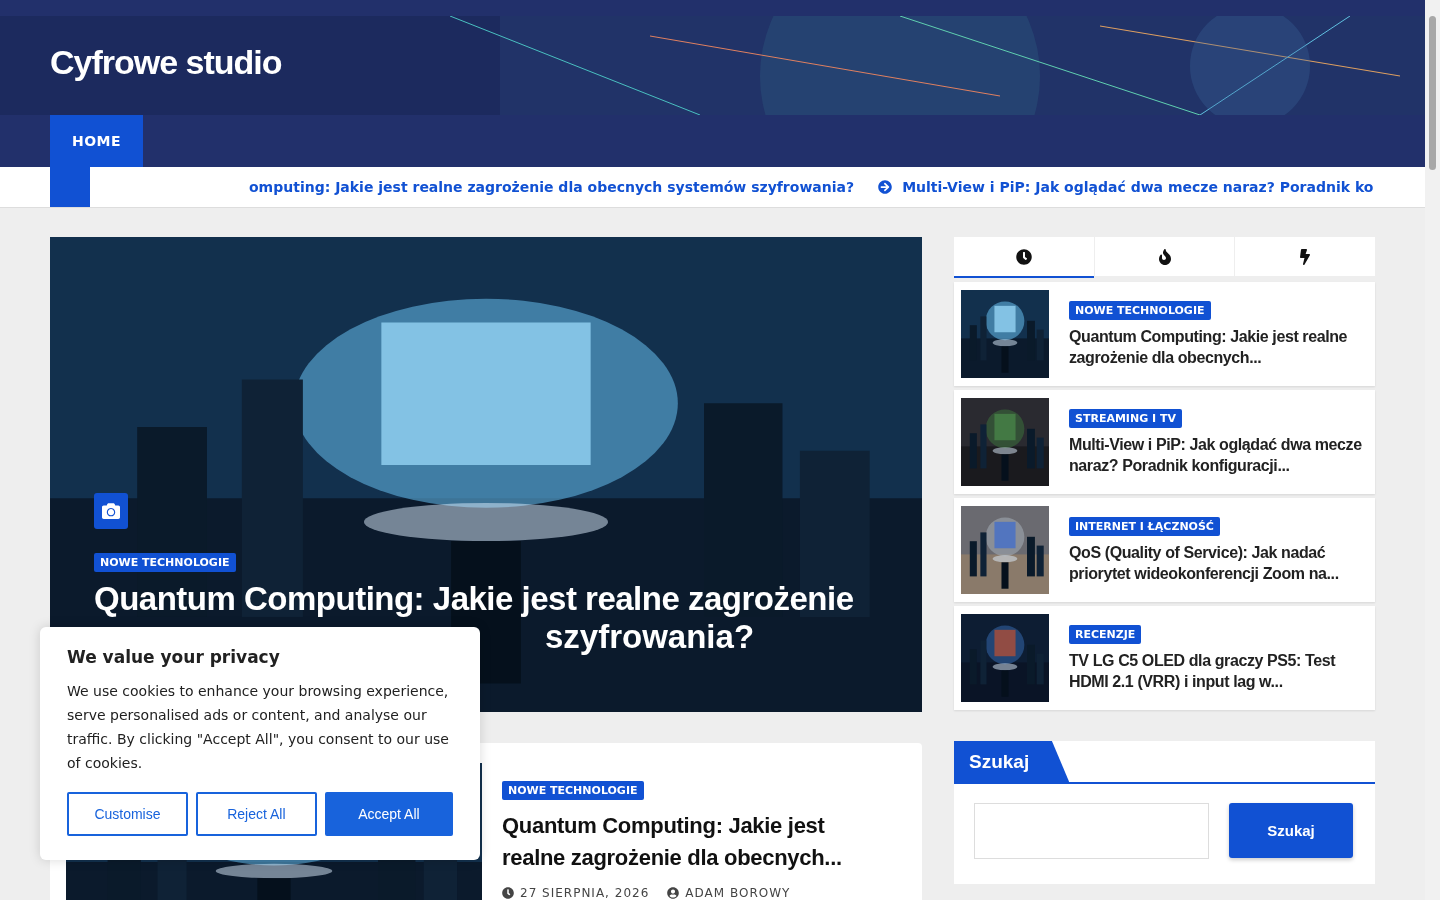 The height and width of the screenshot is (900, 1440). I want to click on hero-title: Quantum Computing: Jakie jest realne zagrożenie, so click(474, 599).